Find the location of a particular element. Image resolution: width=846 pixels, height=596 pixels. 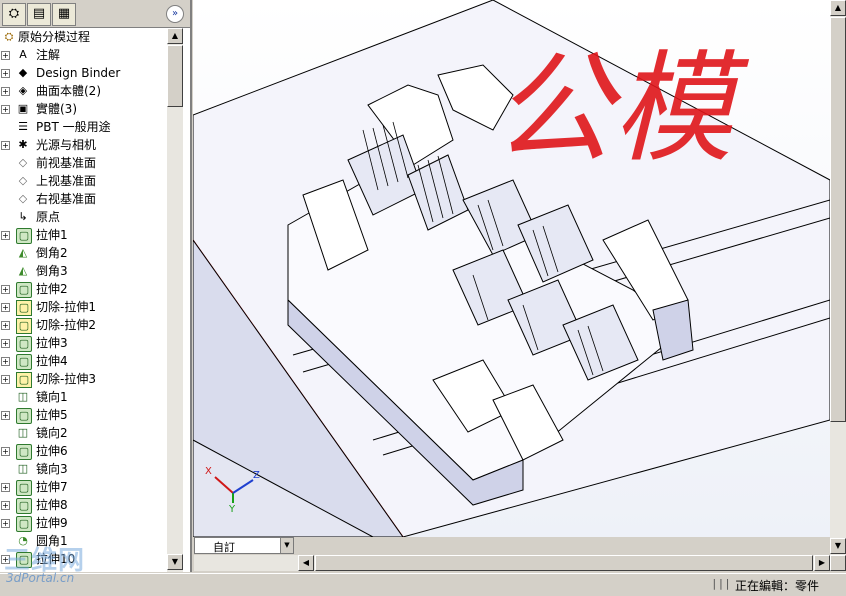

expand-panel-button: » is located at coordinates (175, 14).